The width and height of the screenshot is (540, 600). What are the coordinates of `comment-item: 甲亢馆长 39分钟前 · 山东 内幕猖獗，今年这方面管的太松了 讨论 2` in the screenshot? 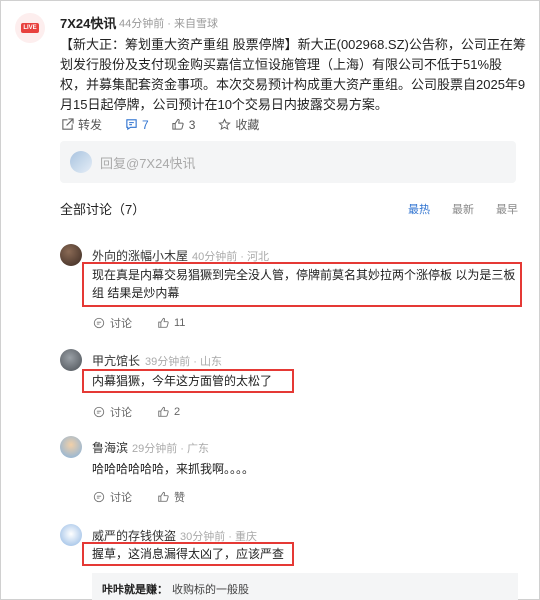 It's located at (290, 386).